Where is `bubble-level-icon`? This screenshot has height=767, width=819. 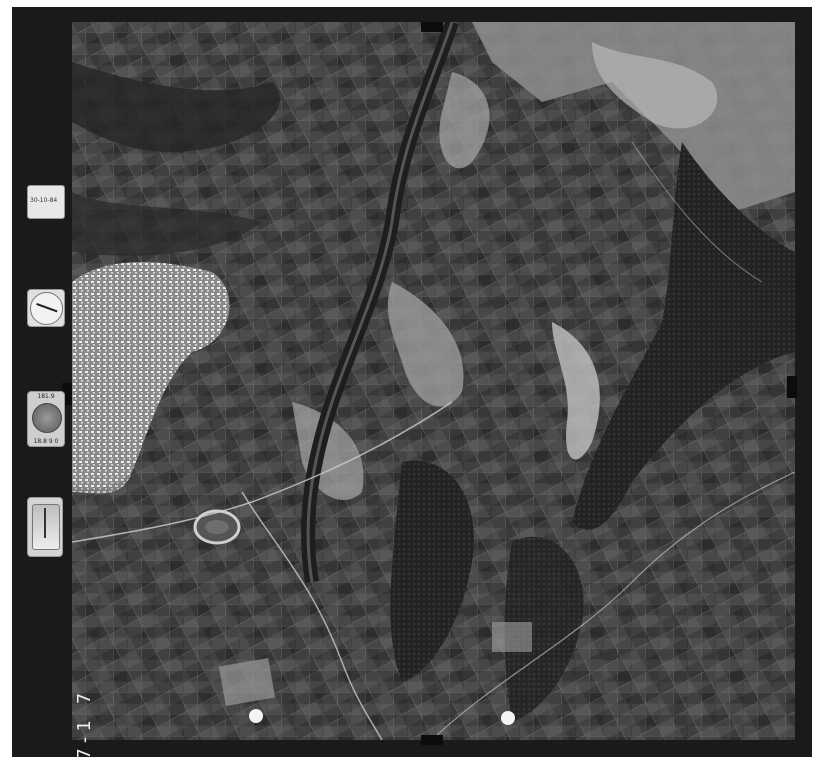 bubble-level-icon is located at coordinates (47, 418).